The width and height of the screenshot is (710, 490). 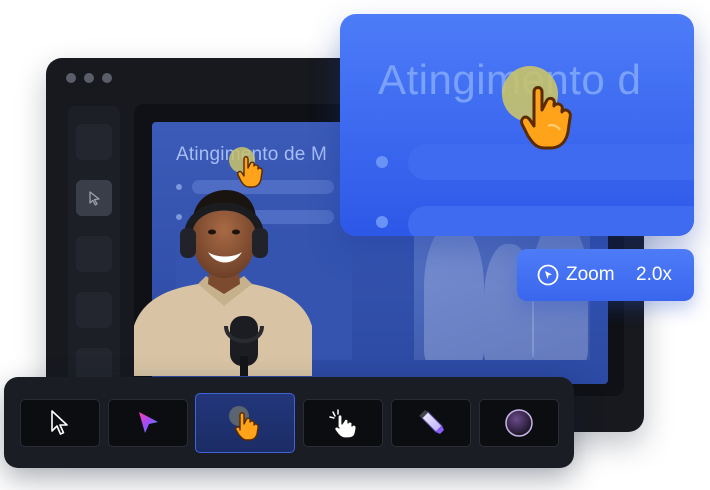 I want to click on laser-pointer-tool, so click(x=148, y=423).